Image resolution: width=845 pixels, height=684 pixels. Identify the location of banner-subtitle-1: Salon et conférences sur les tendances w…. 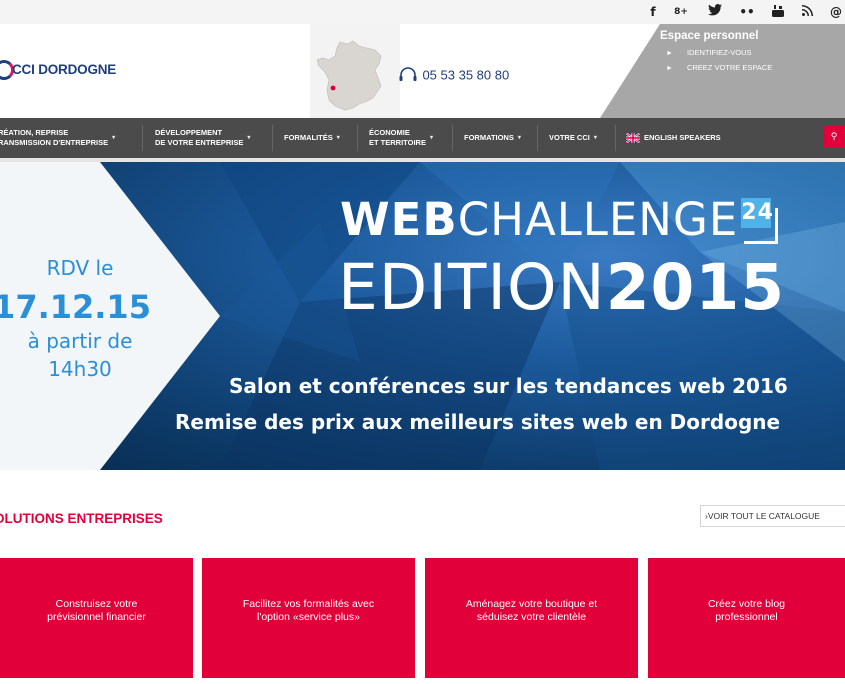
(508, 386).